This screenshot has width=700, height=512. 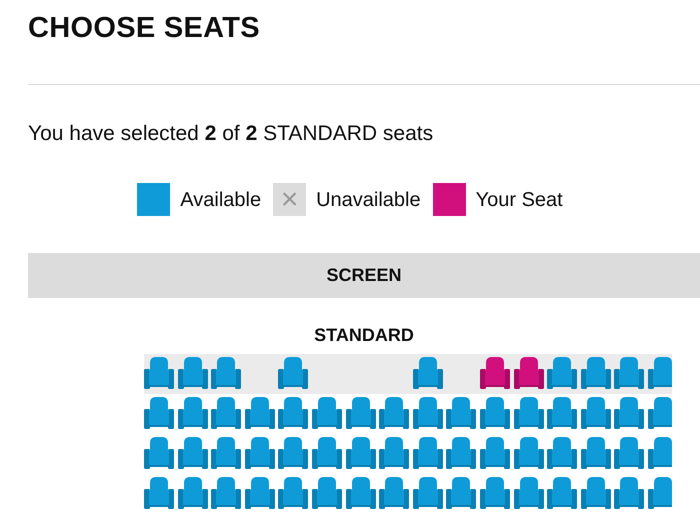 What do you see at coordinates (364, 335) in the screenshot?
I see `section-label: STANDARD` at bounding box center [364, 335].